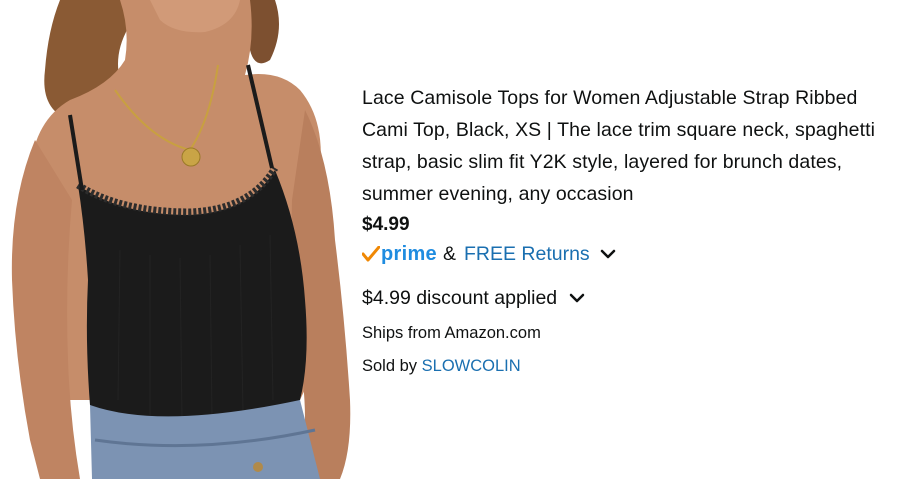 Image resolution: width=912 pixels, height=479 pixels. I want to click on prime-check-icon, so click(371, 254).